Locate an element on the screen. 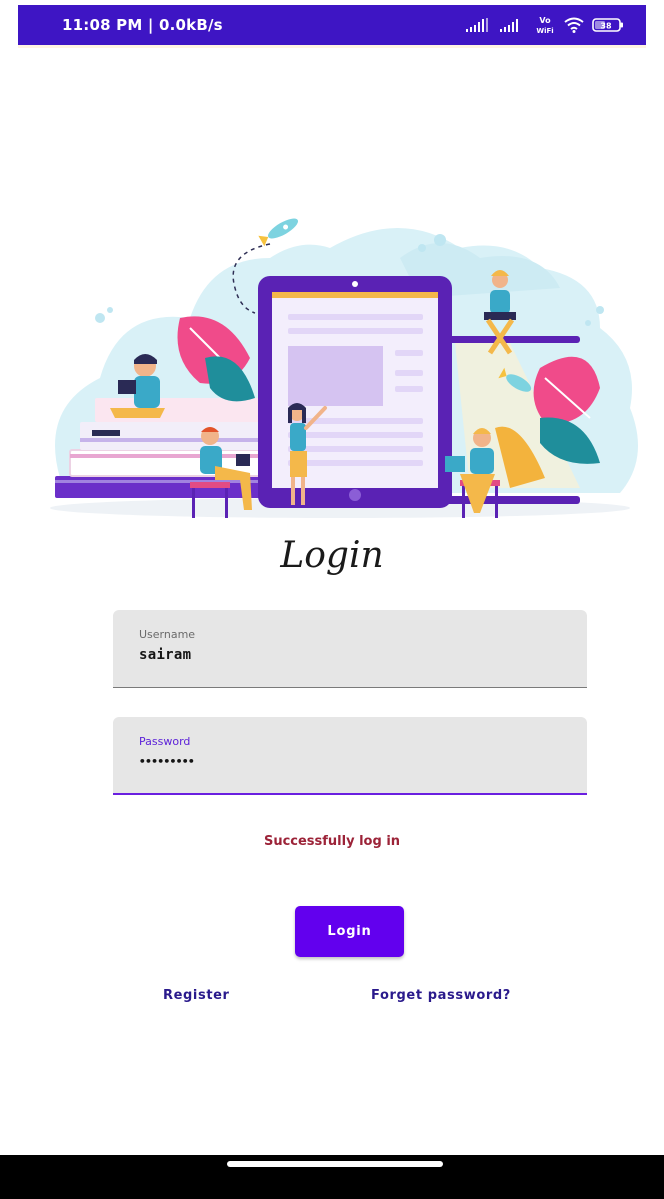 The height and width of the screenshot is (1199, 664). vowifi-icon: Vo WiFi is located at coordinates (544, 25).